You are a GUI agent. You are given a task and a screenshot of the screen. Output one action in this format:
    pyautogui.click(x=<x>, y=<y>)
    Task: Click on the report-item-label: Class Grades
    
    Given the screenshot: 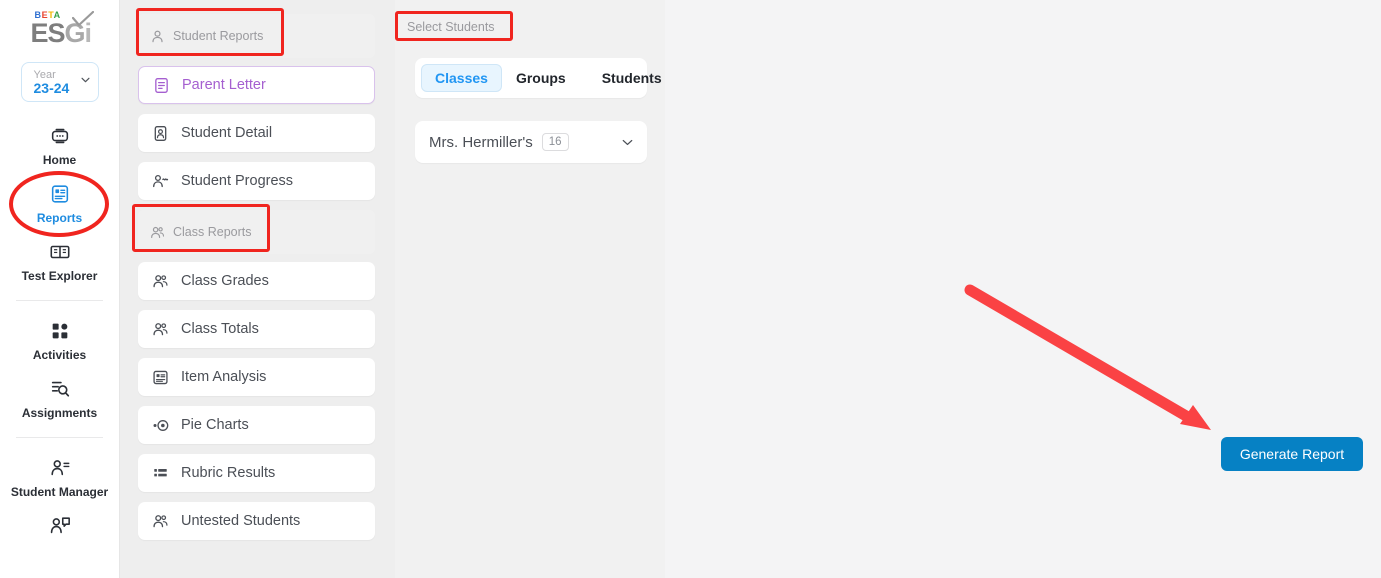 What is the action you would take?
    pyautogui.click(x=225, y=281)
    